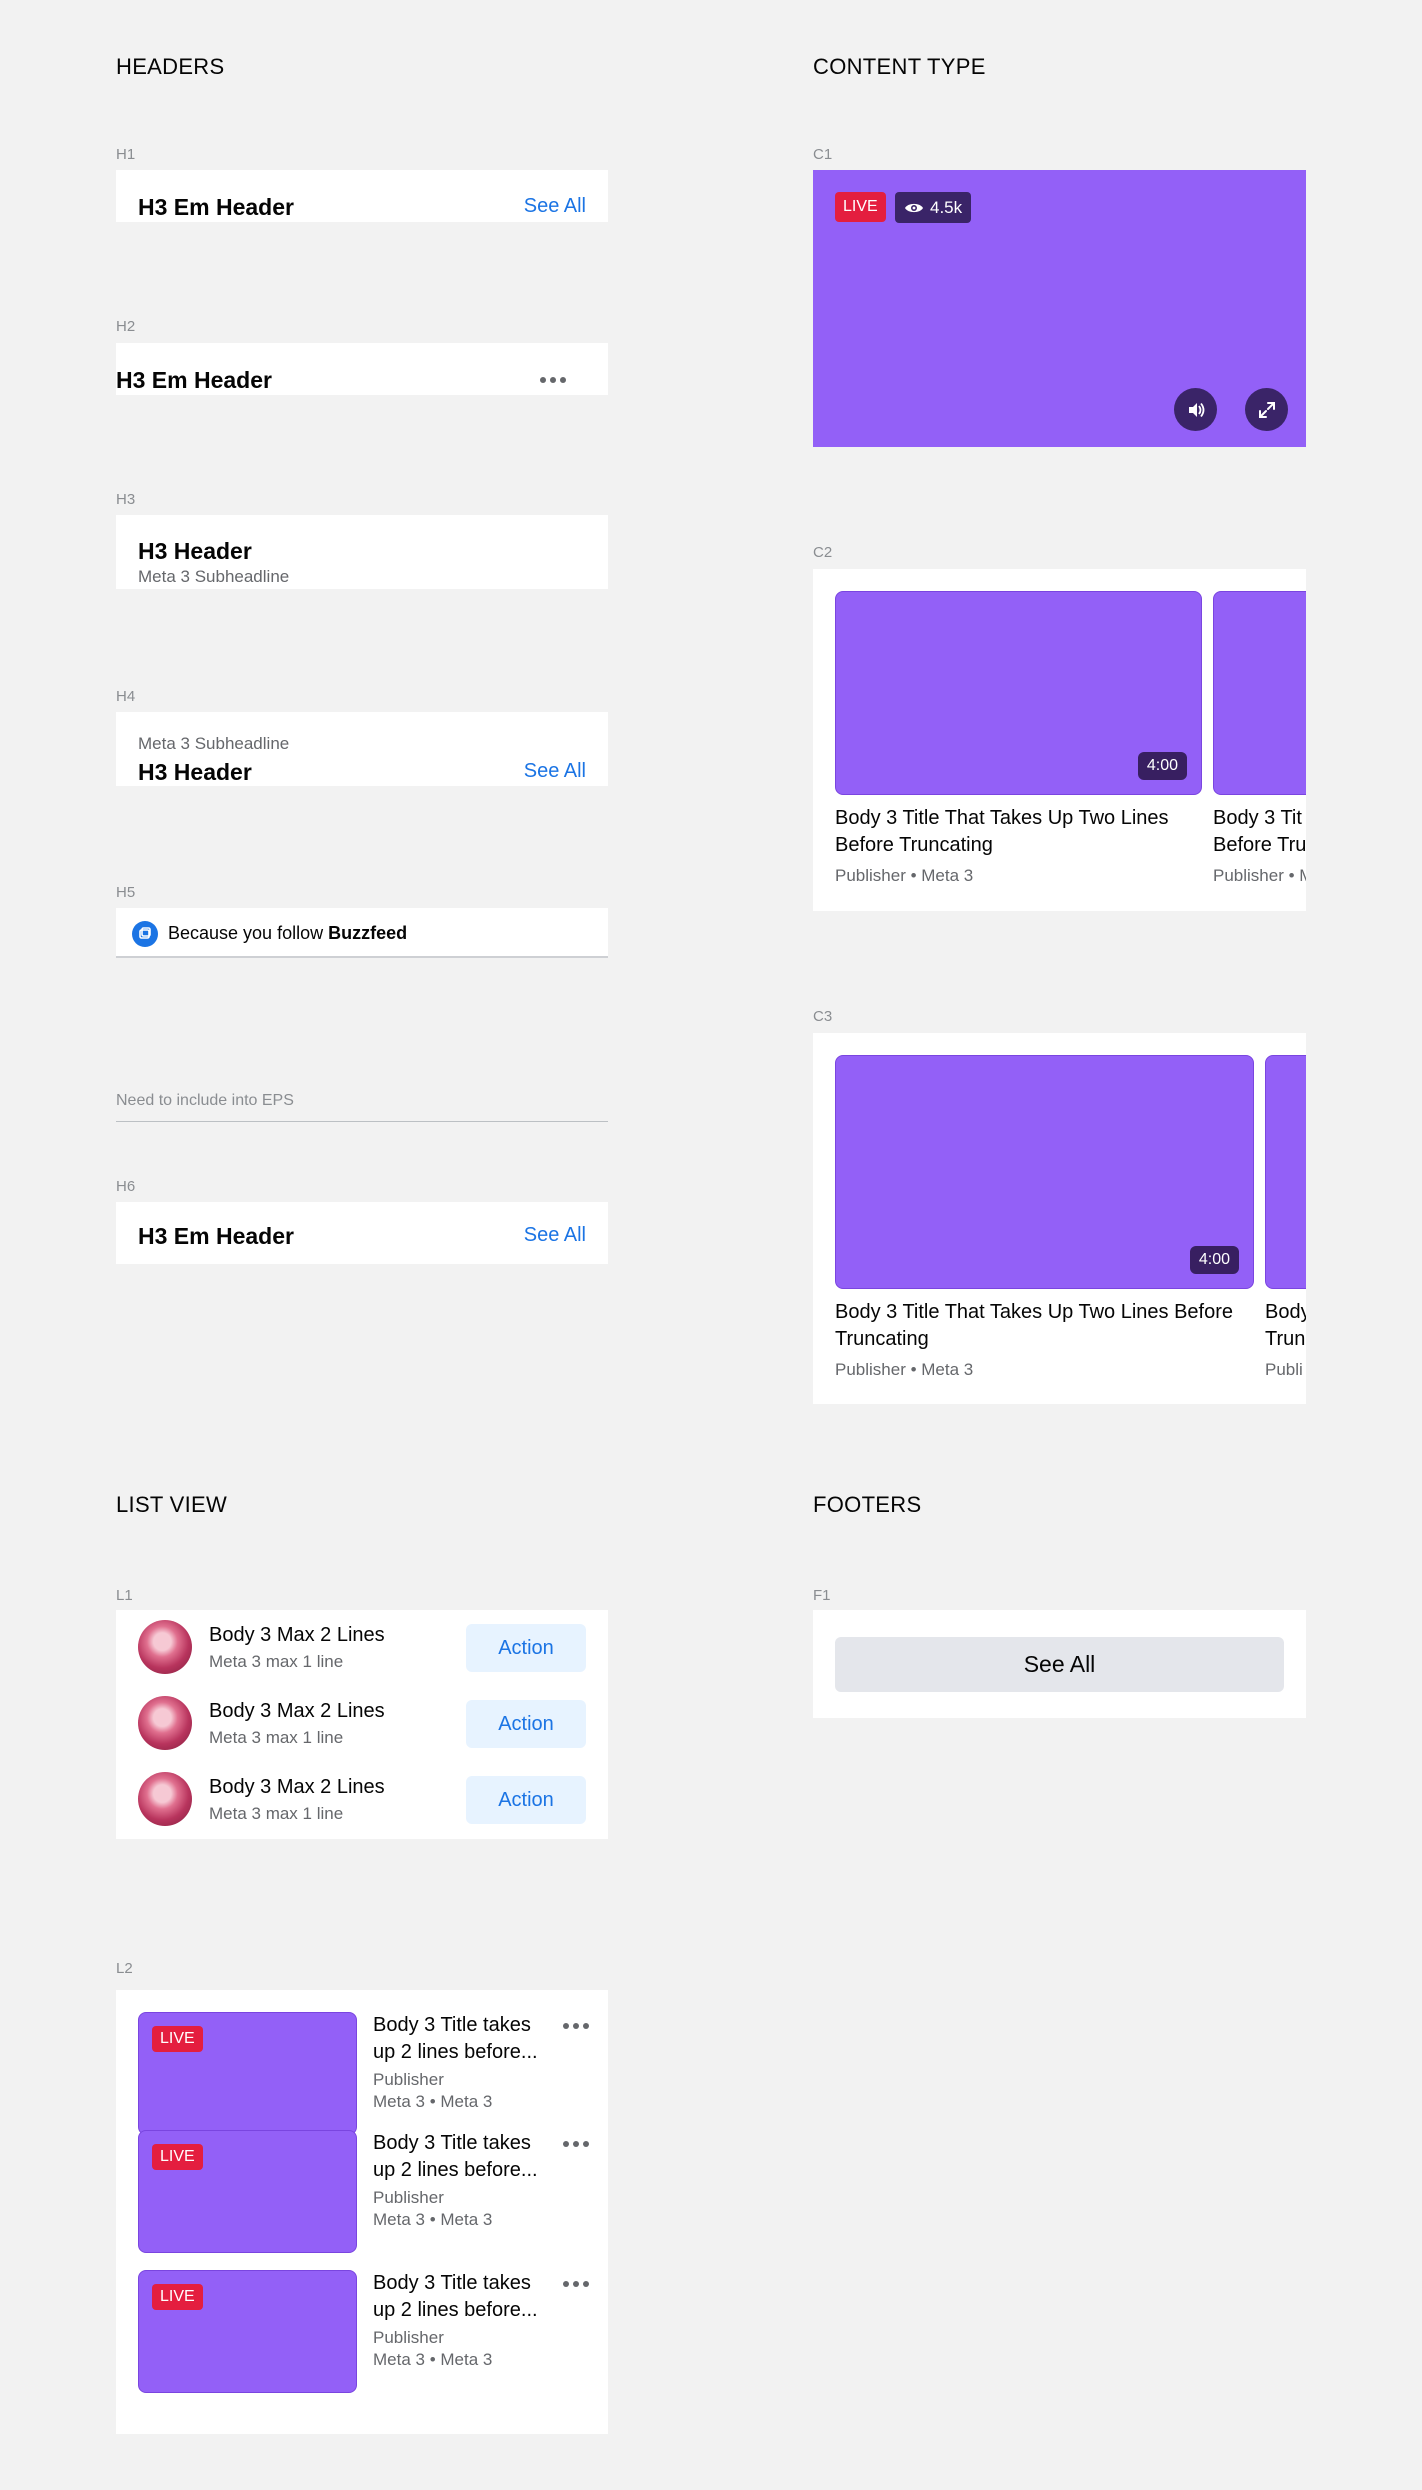 Image resolution: width=1422 pixels, height=2490 pixels. Describe the element at coordinates (555, 771) in the screenshot. I see `h4-see-all-link: See All` at that location.